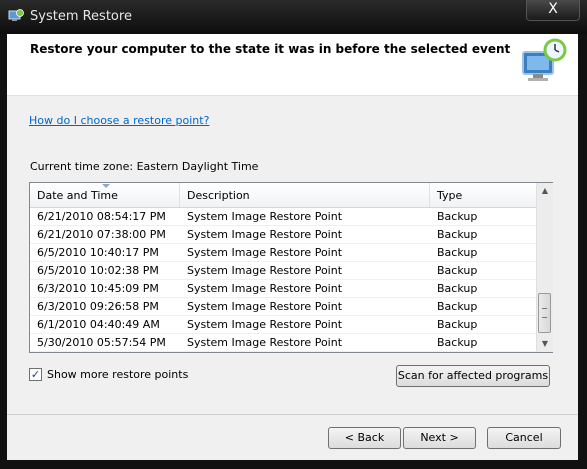  What do you see at coordinates (544, 313) in the screenshot?
I see `scrollbar-thumb` at bounding box center [544, 313].